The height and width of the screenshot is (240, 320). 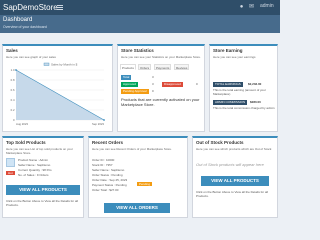 I want to click on order-id: Order ID : 10000, so click(x=103, y=160).